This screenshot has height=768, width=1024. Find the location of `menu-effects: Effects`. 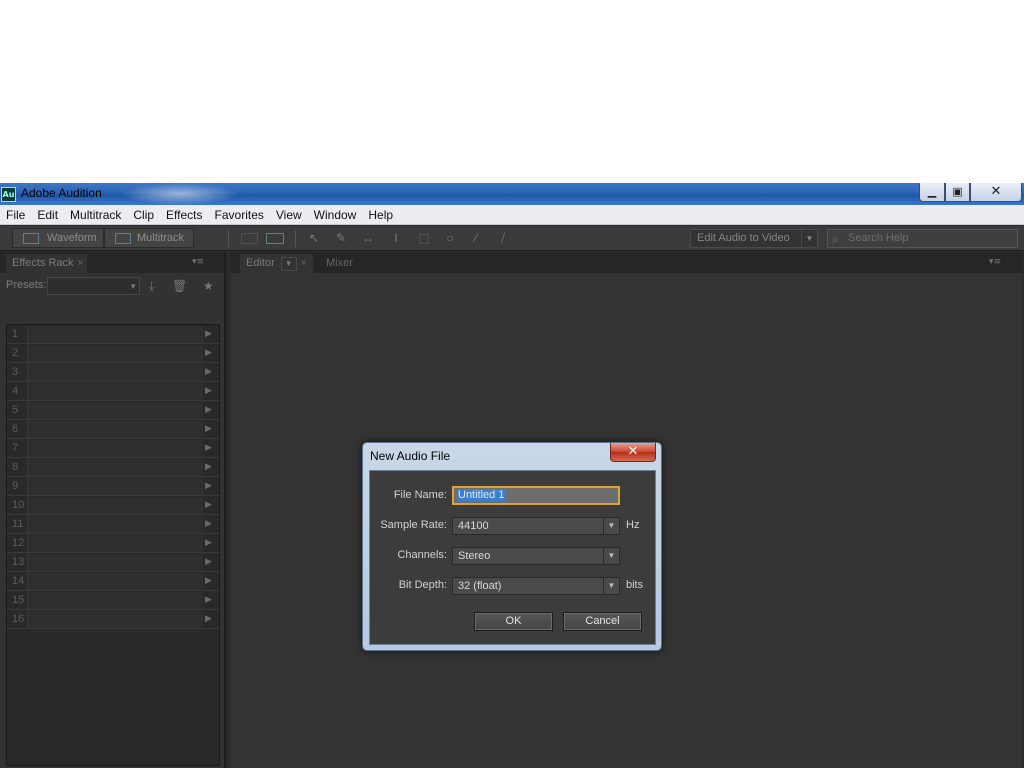

menu-effects: Effects is located at coordinates (184, 215).